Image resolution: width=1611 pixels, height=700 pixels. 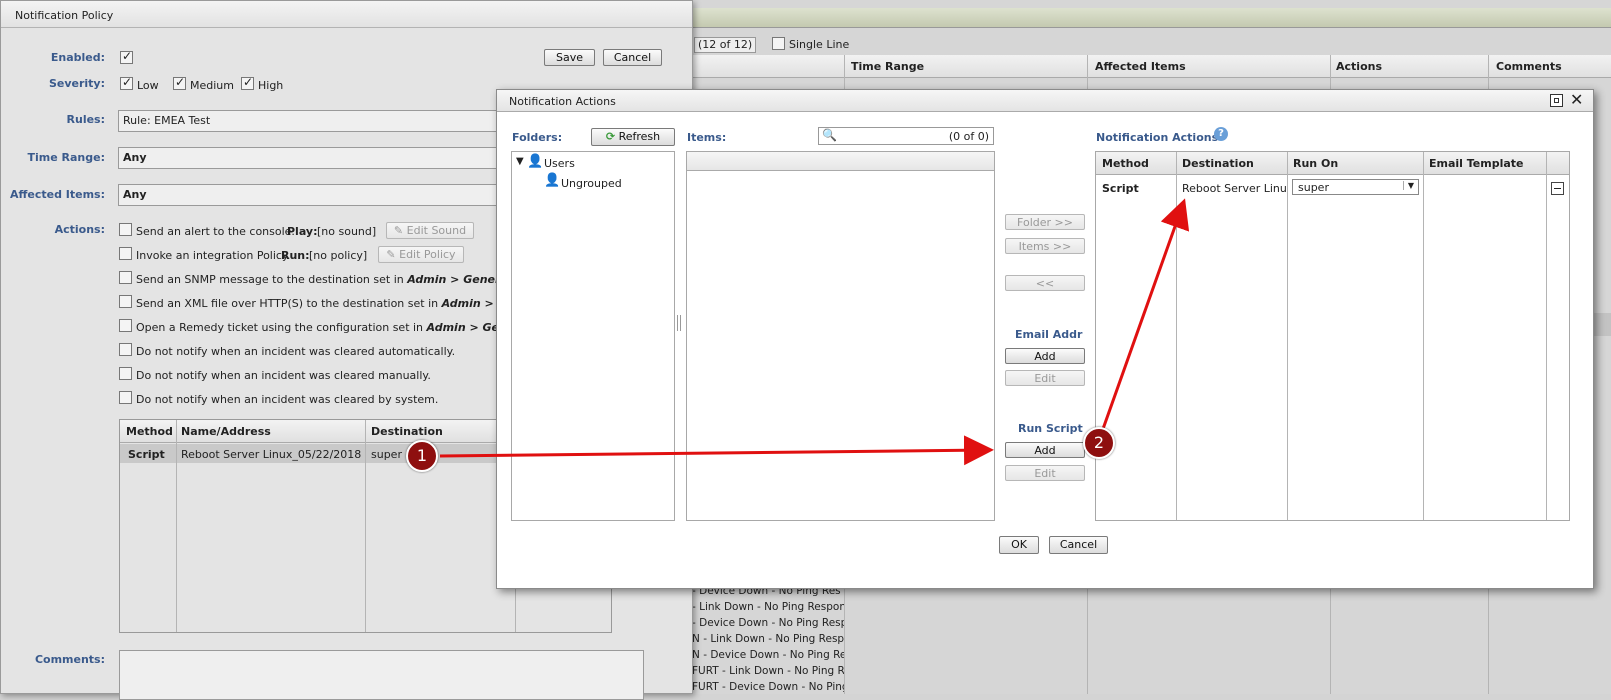 I want to click on callout-2-number: 2, so click(x=1099, y=442).